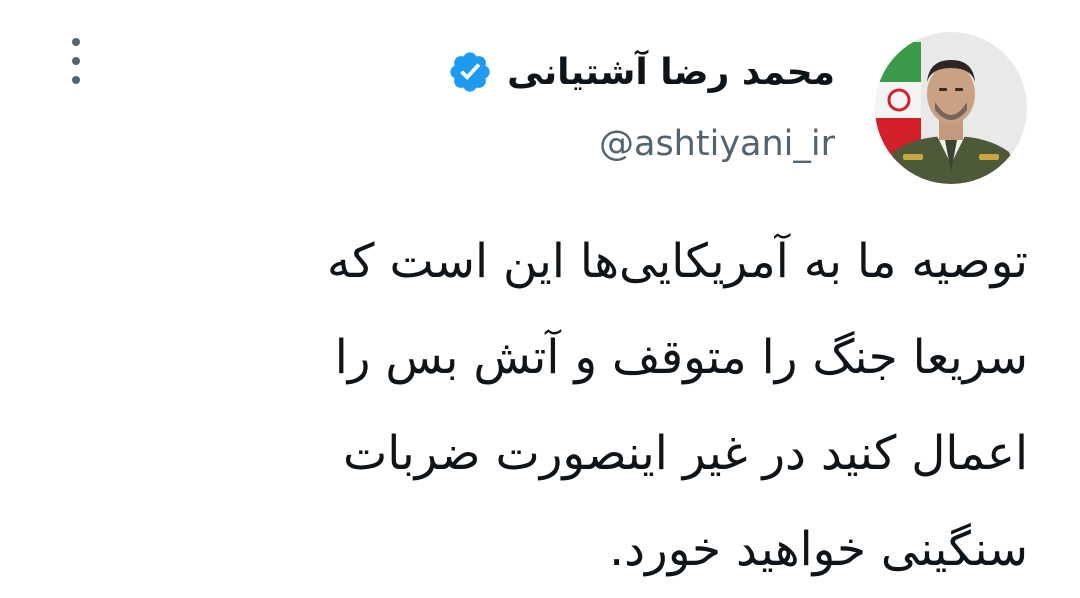  What do you see at coordinates (685, 453) in the screenshot?
I see `tweet-text-line: اعمال کنید در غیر اینصورت ضربات` at bounding box center [685, 453].